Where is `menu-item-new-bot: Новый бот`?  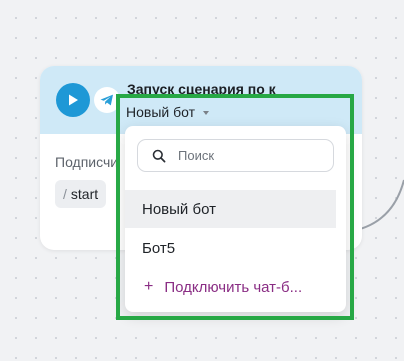 menu-item-new-bot: Новый бот is located at coordinates (230, 209).